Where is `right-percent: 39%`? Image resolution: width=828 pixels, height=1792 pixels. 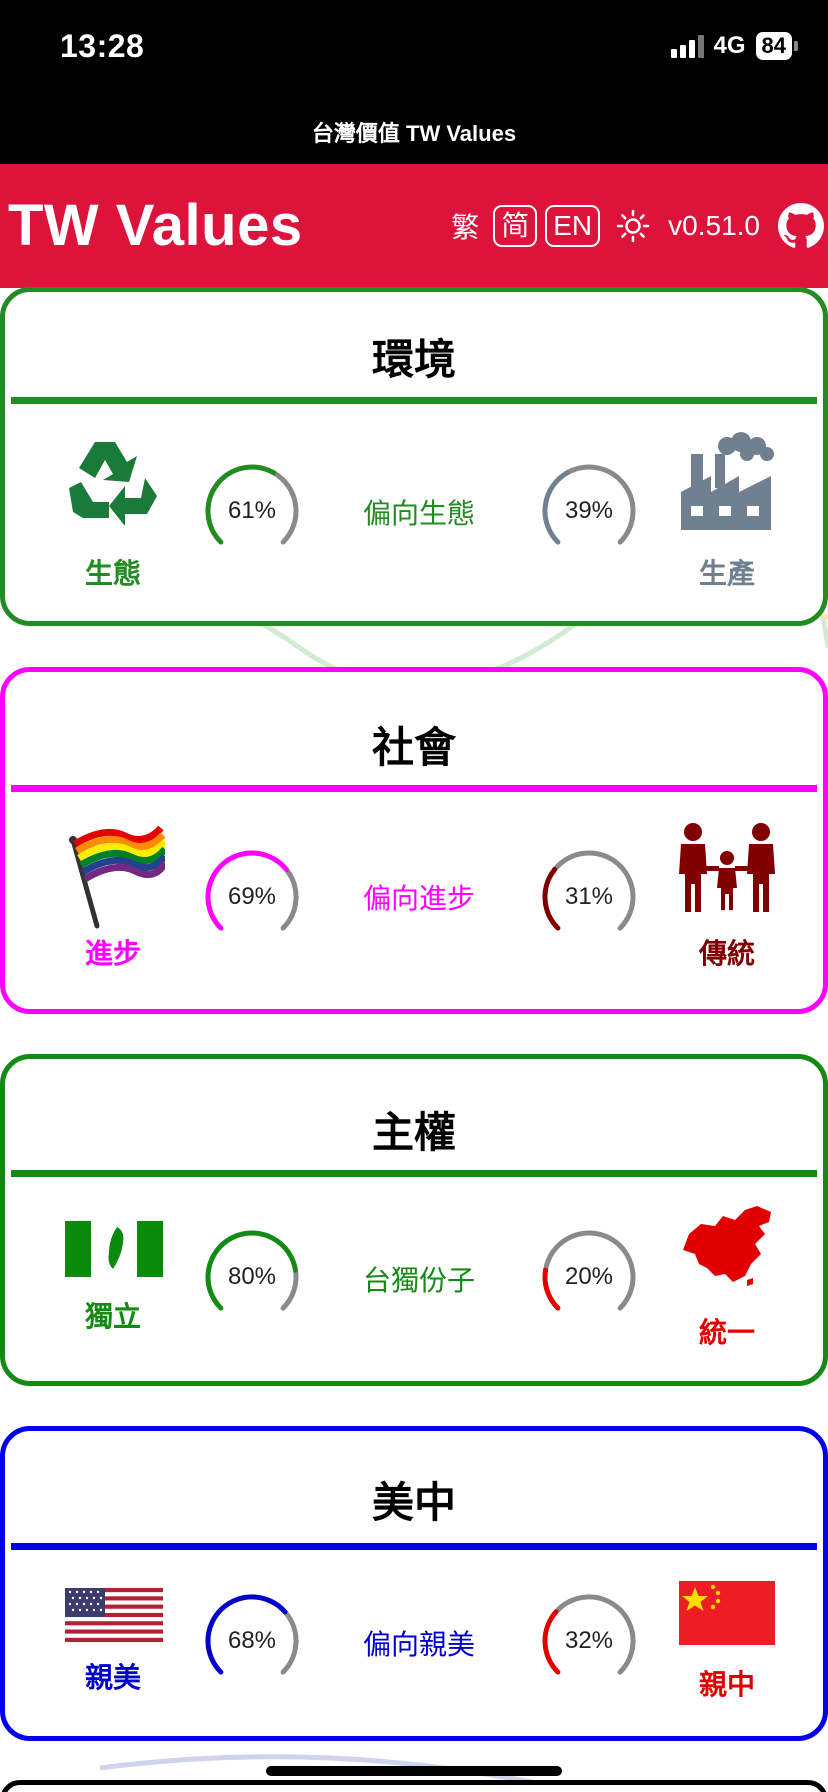
right-percent: 39% is located at coordinates (589, 510).